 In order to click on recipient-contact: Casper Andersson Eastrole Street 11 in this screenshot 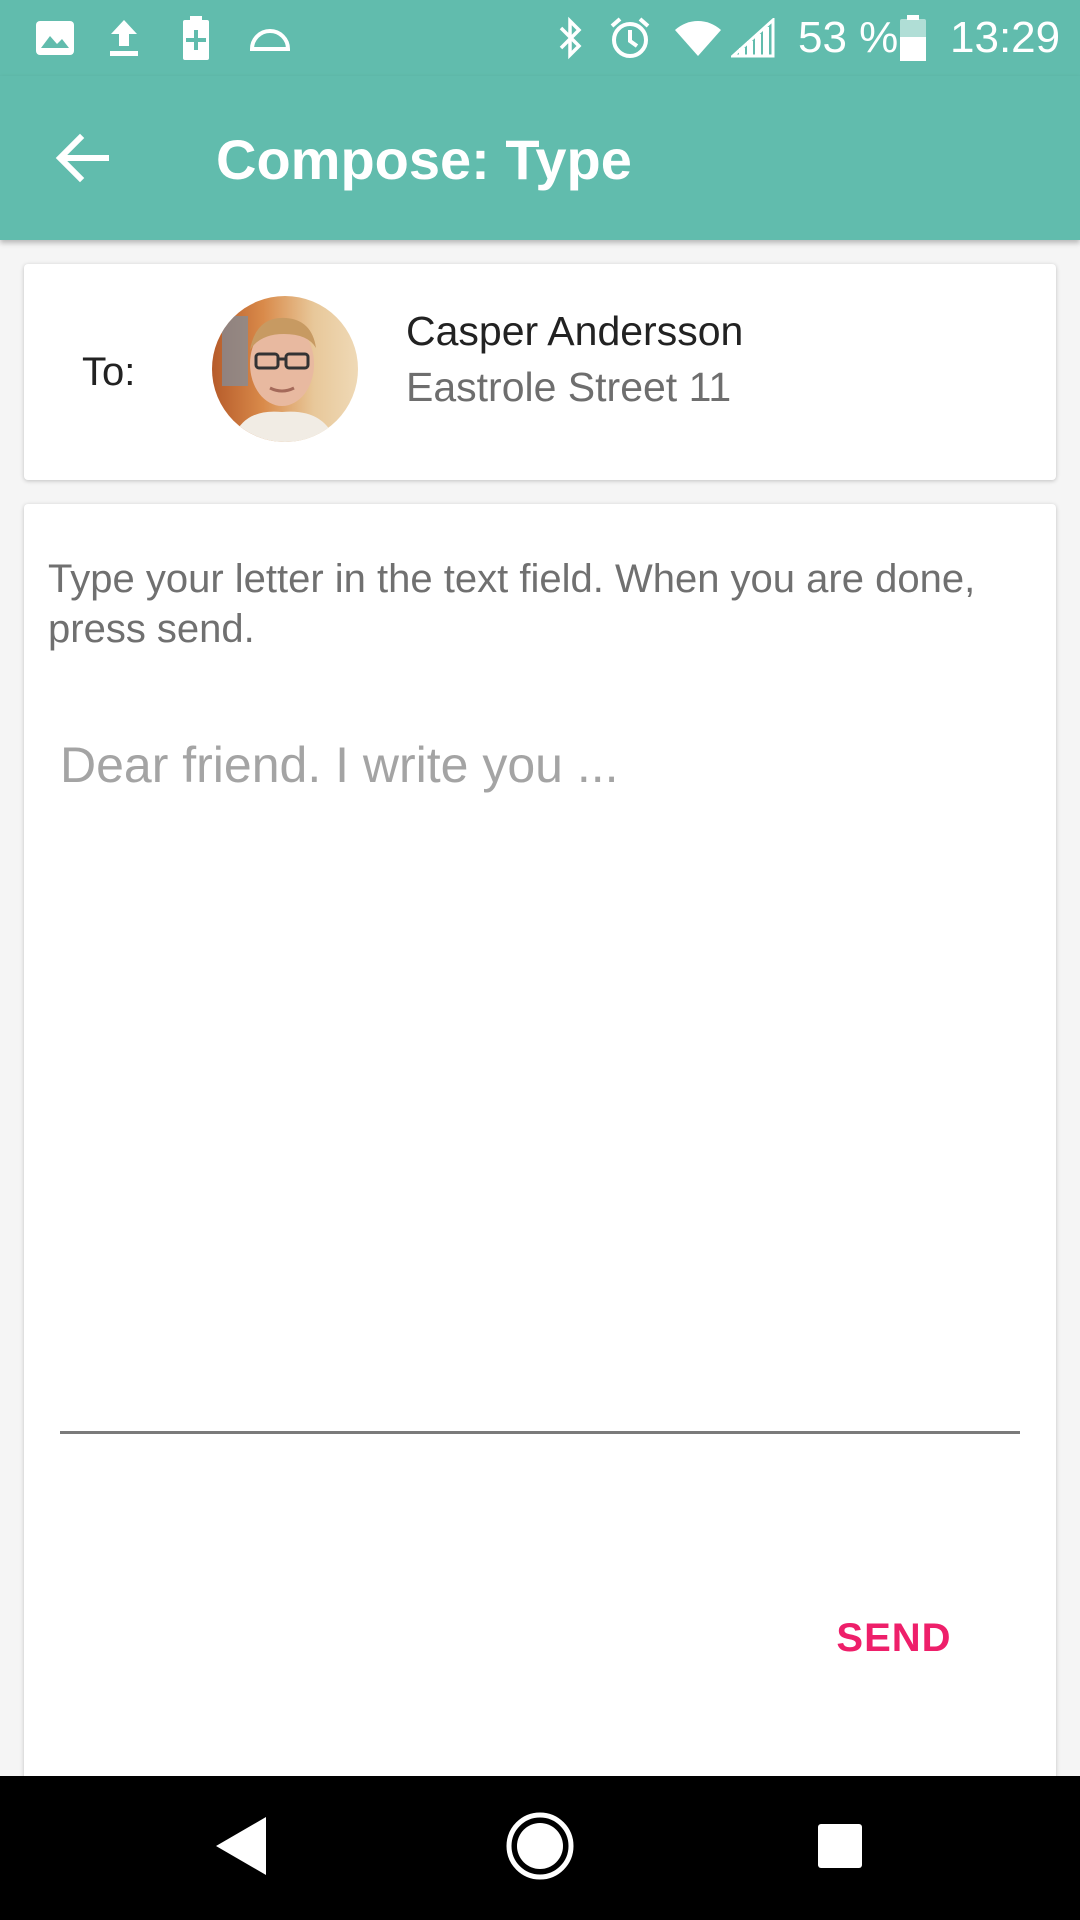, I will do `click(620, 372)`.